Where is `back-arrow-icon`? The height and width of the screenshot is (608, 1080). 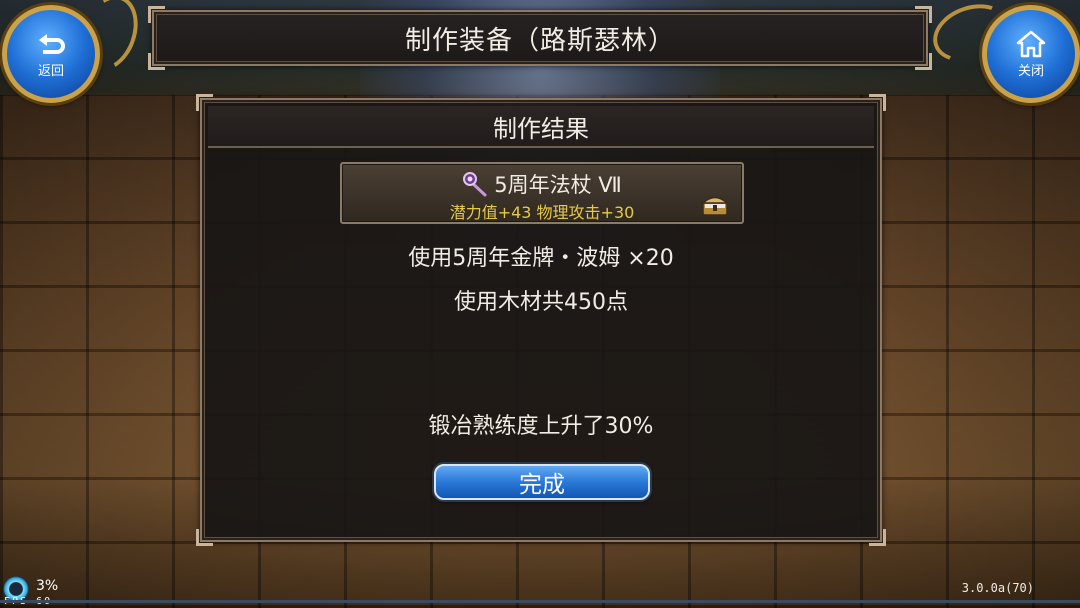 back-arrow-icon is located at coordinates (52, 43).